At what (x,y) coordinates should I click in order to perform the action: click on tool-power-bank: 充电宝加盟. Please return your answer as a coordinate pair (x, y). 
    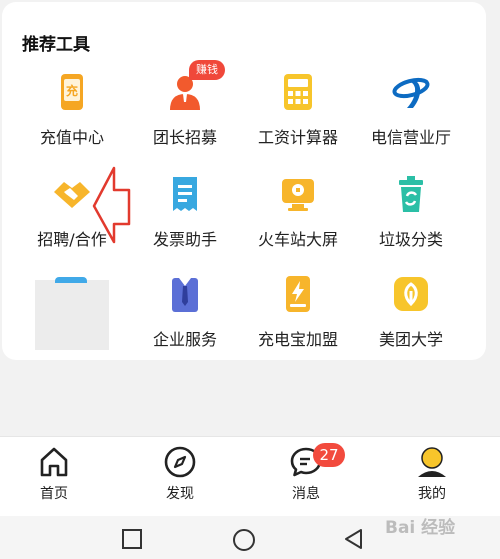
    Looking at the image, I should click on (298, 312).